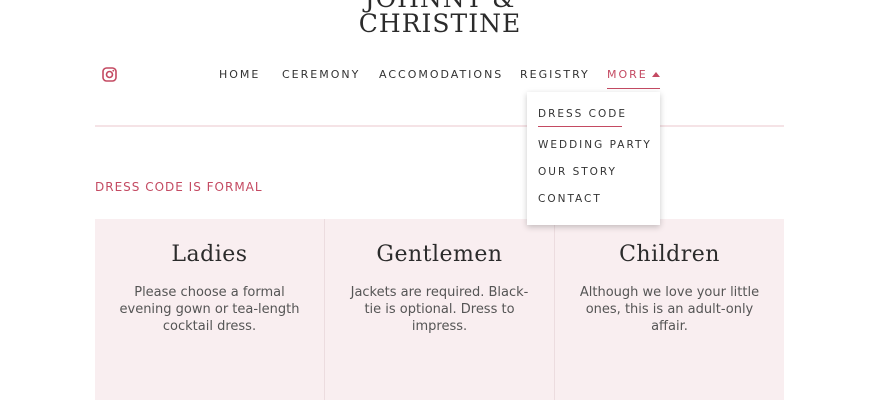 This screenshot has width=880, height=400. What do you see at coordinates (633, 88) in the screenshot?
I see `nav-more-underline` at bounding box center [633, 88].